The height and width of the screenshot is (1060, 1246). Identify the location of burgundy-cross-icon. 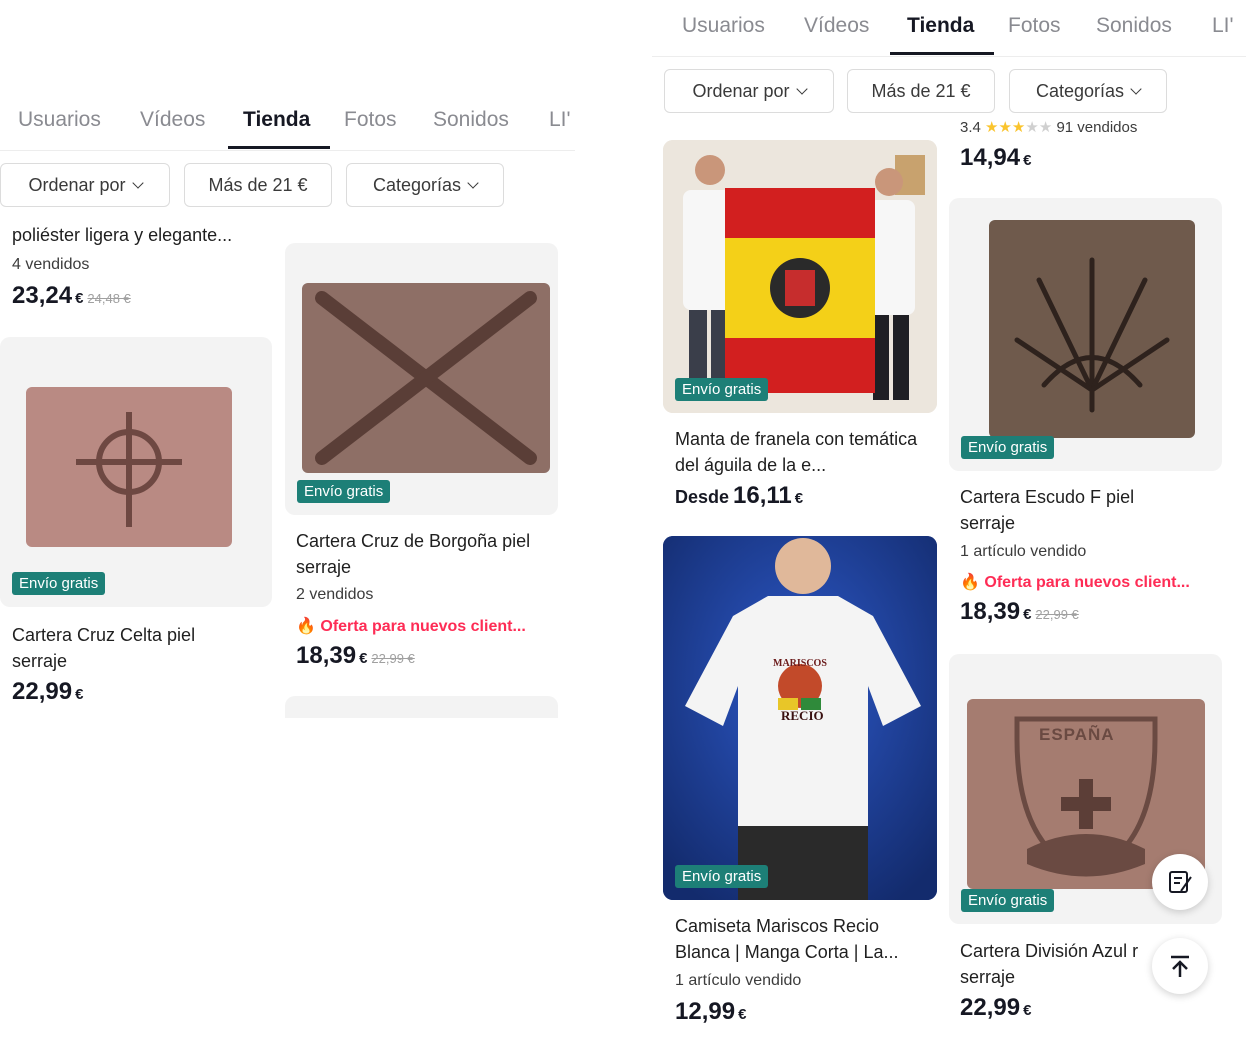
(426, 378).